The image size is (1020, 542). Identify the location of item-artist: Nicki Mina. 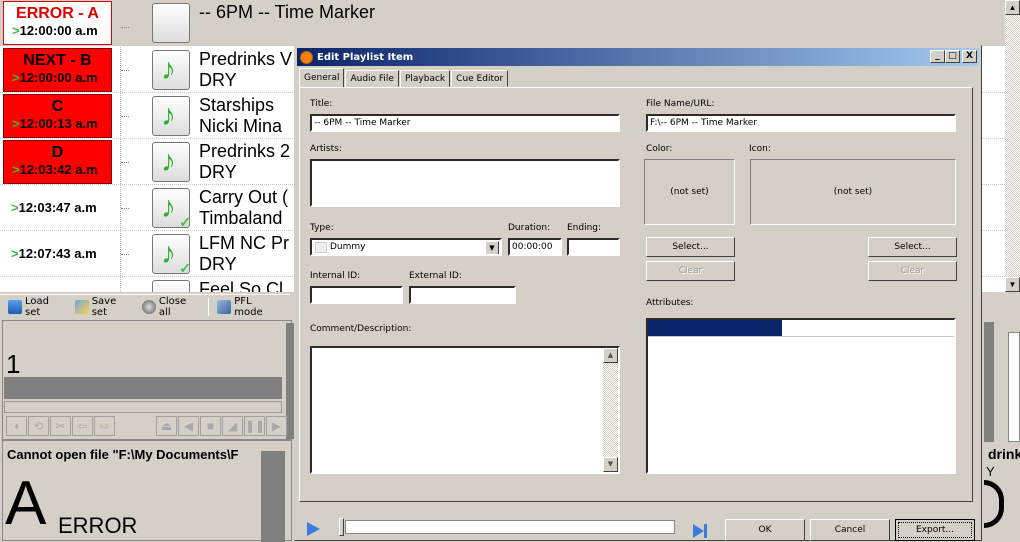
(241, 126).